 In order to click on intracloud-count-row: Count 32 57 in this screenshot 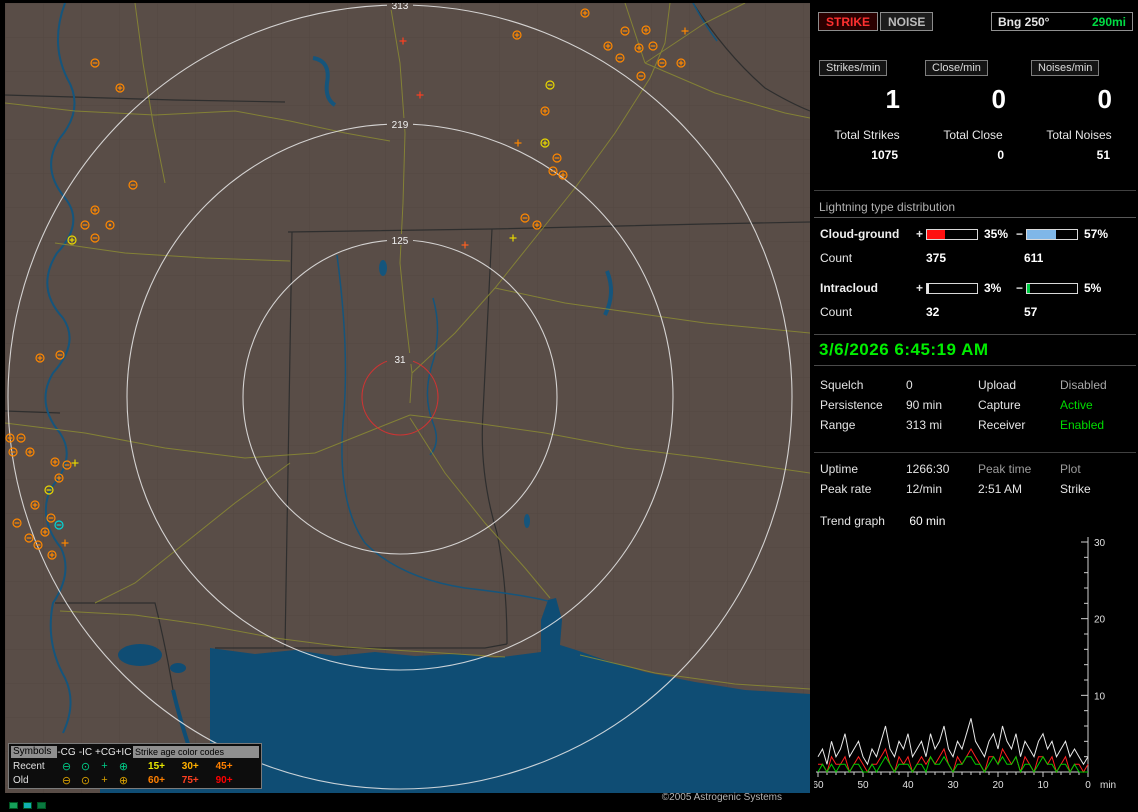, I will do `click(975, 312)`.